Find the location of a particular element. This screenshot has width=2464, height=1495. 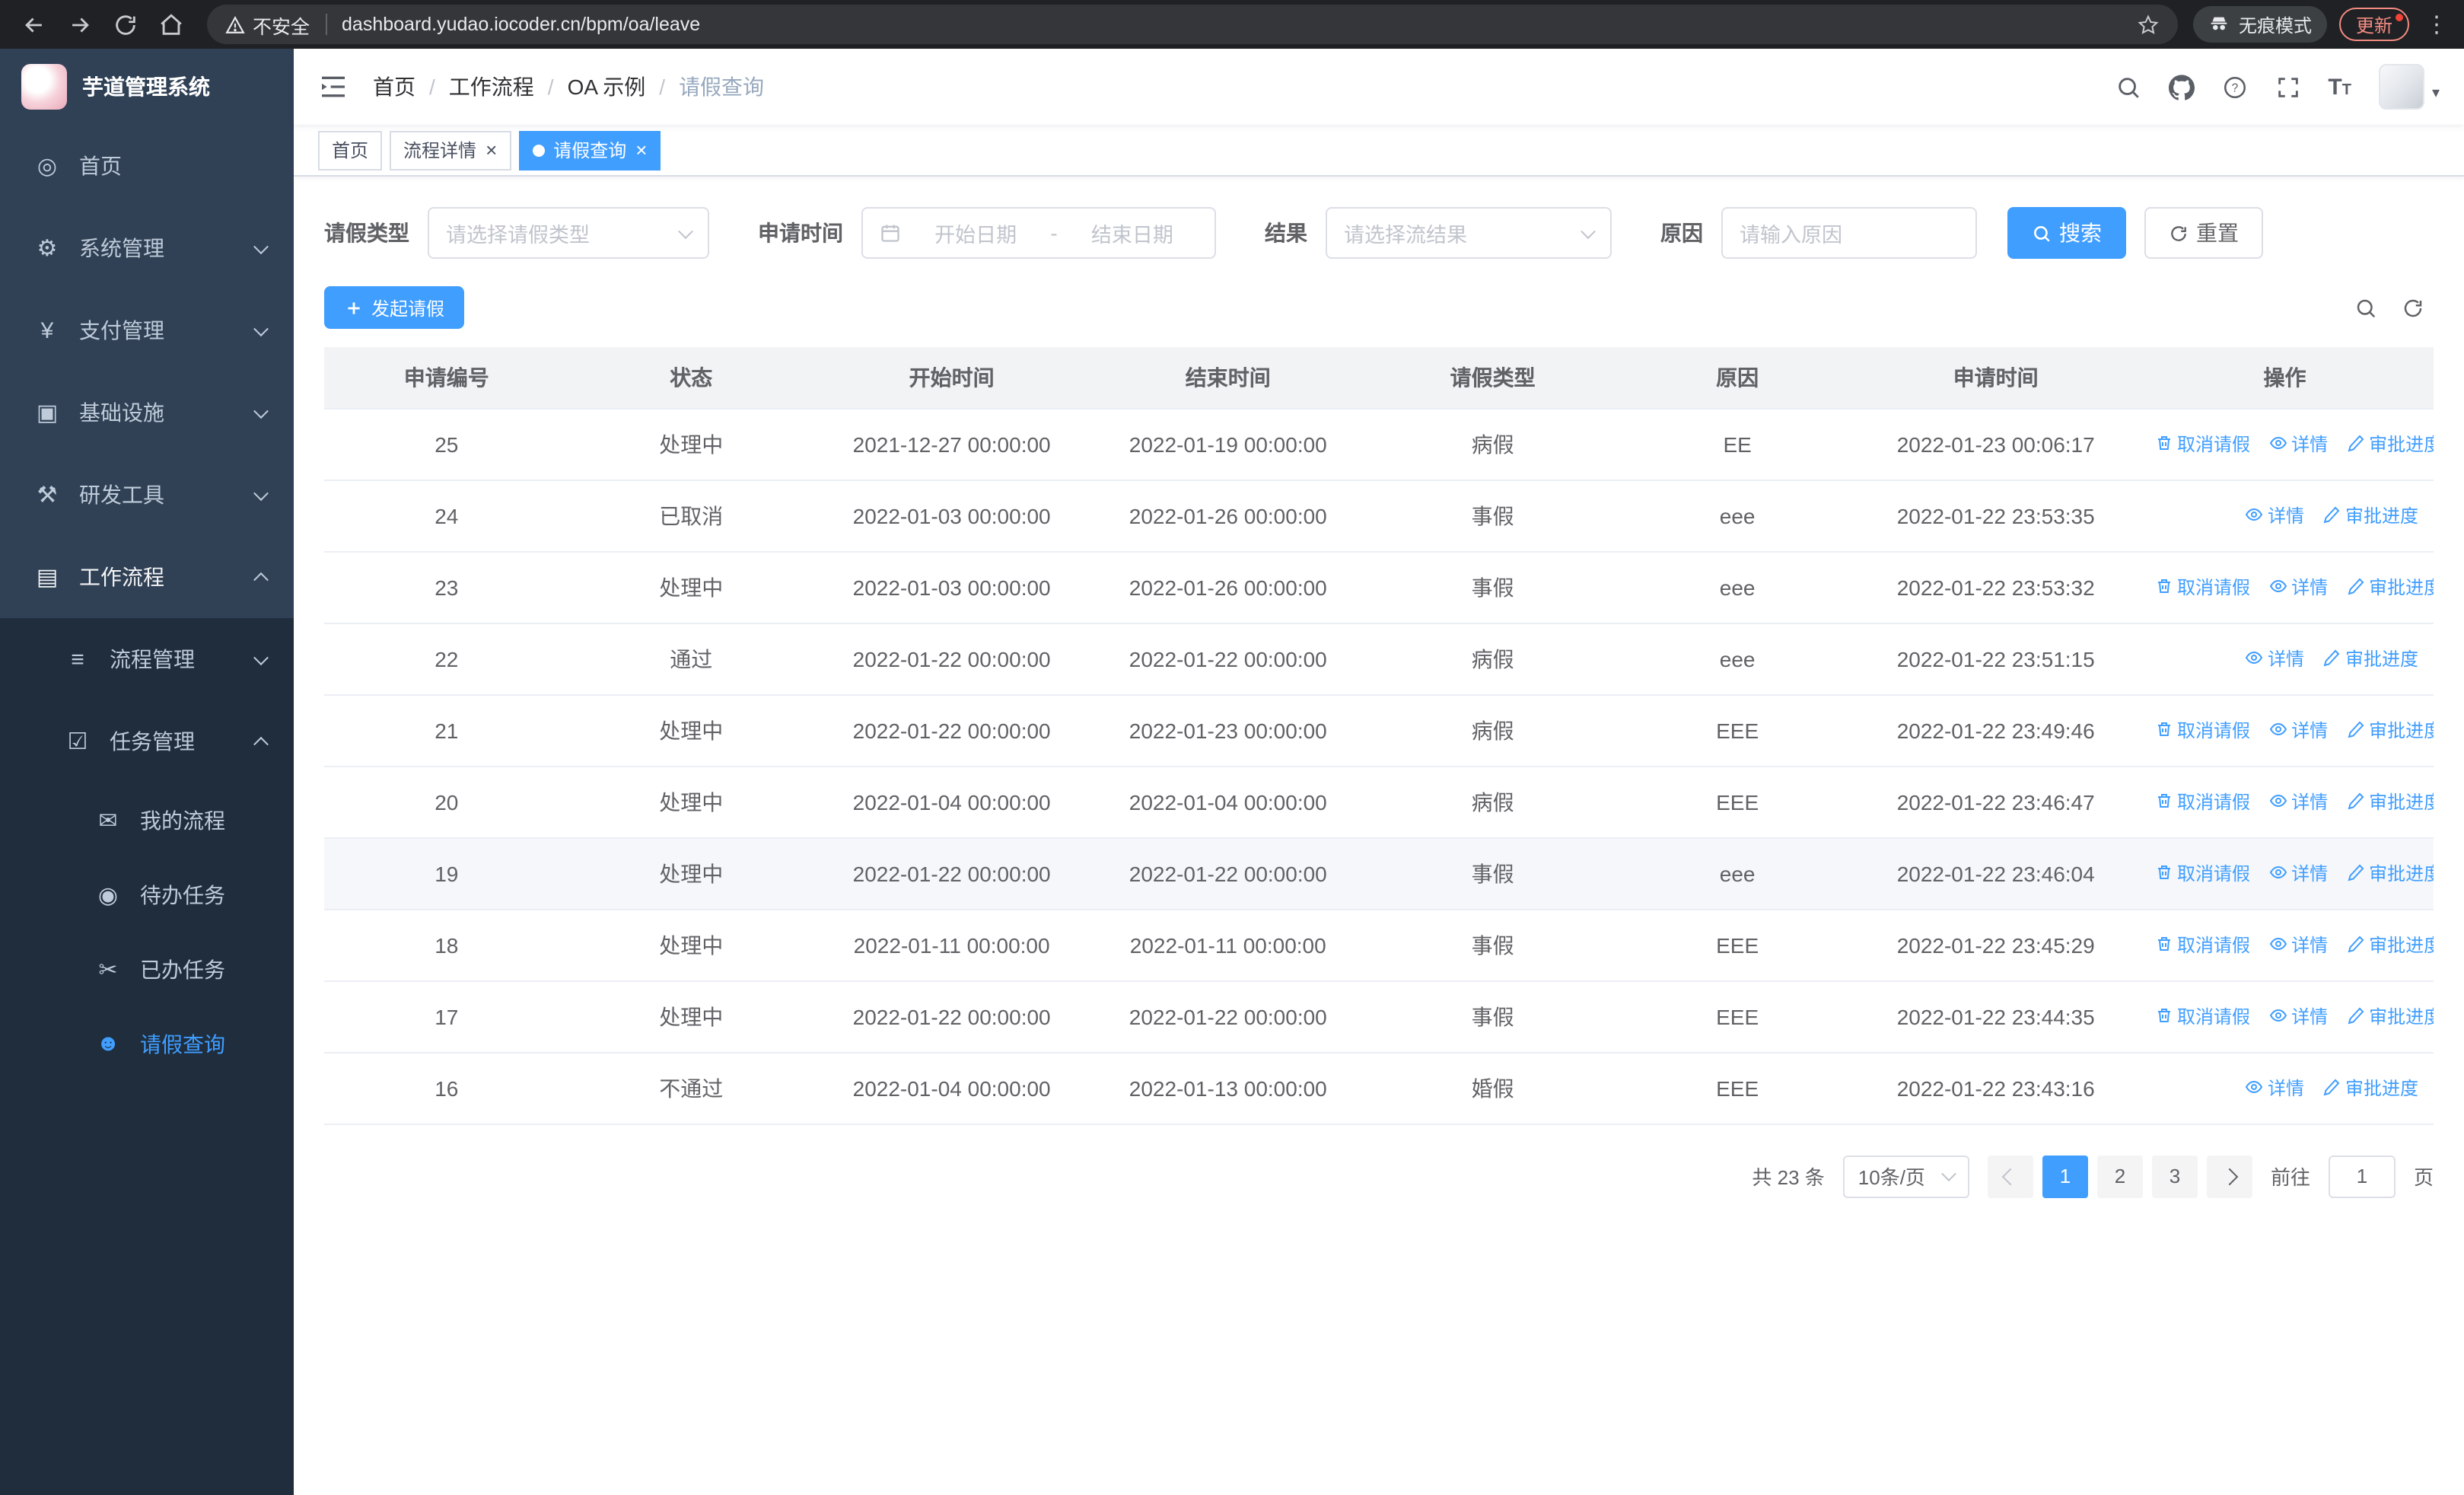

github-icon is located at coordinates (2181, 87).